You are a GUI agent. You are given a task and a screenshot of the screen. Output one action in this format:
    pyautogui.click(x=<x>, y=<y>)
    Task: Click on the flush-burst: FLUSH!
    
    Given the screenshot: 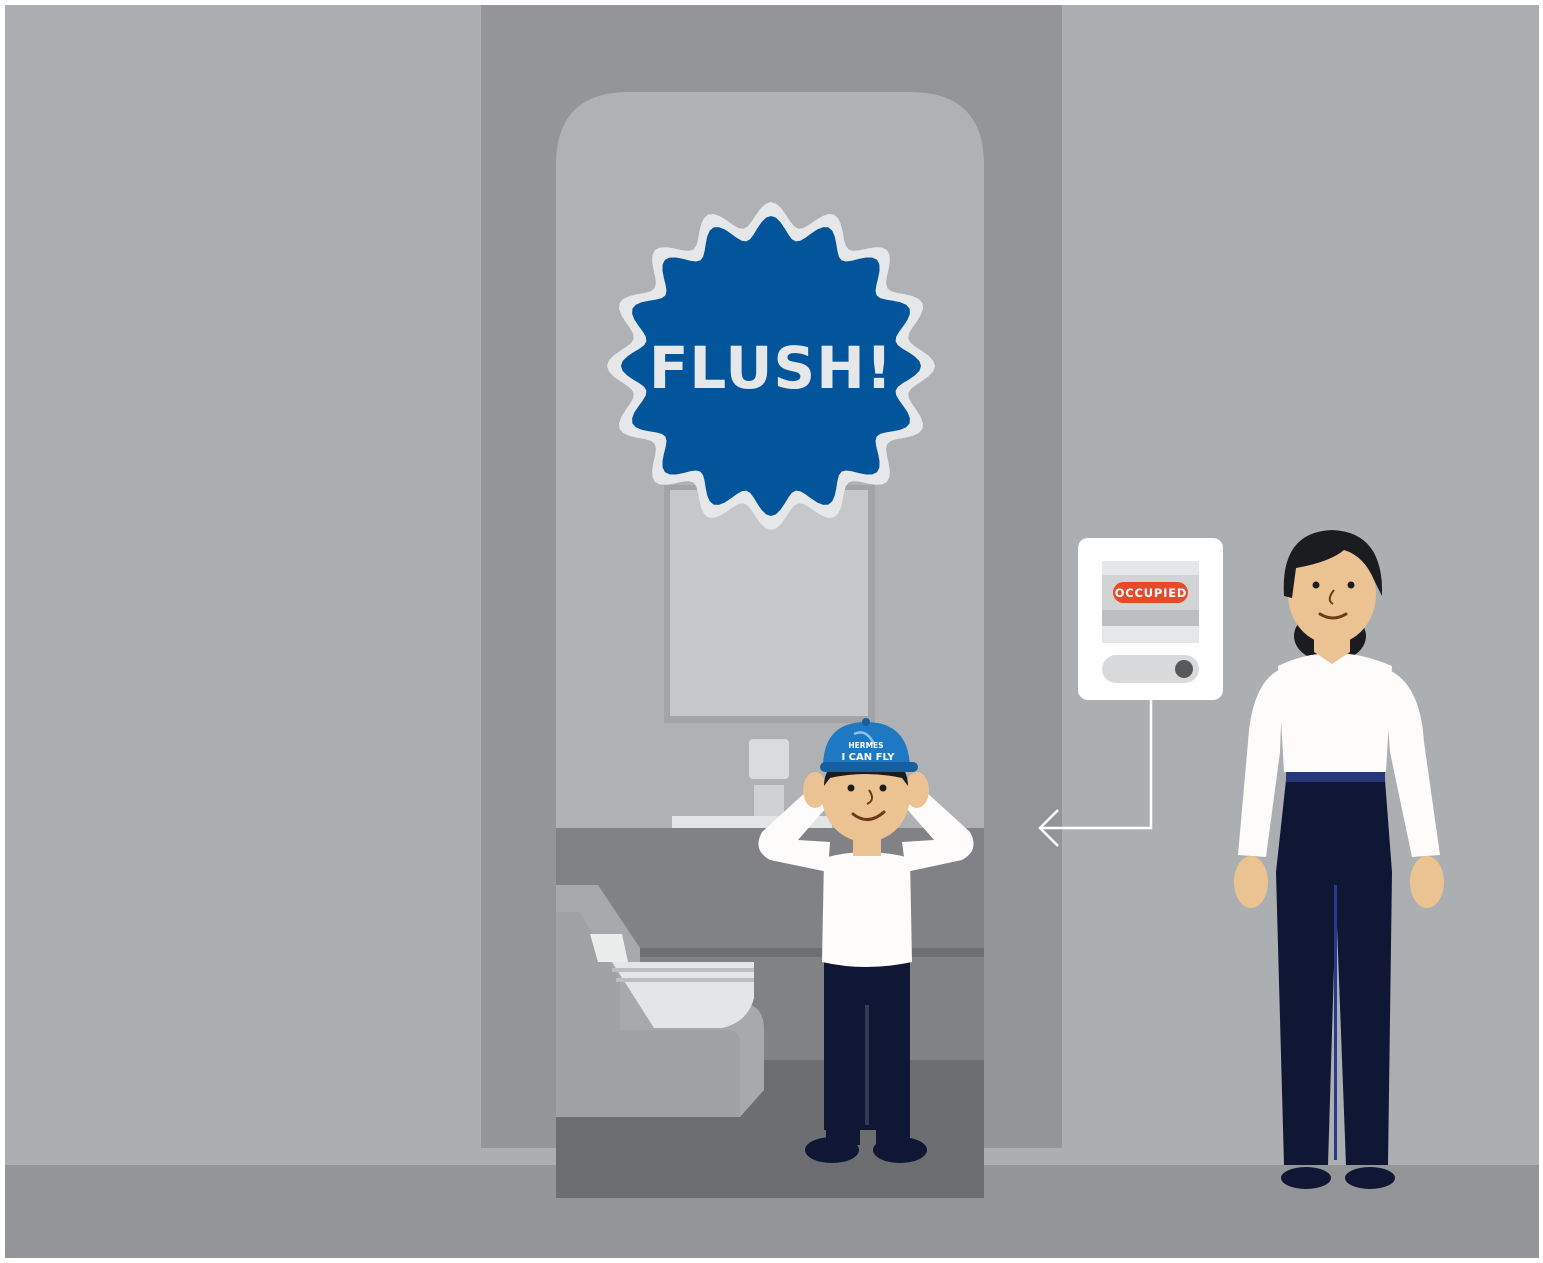 What is the action you would take?
    pyautogui.click(x=771, y=366)
    